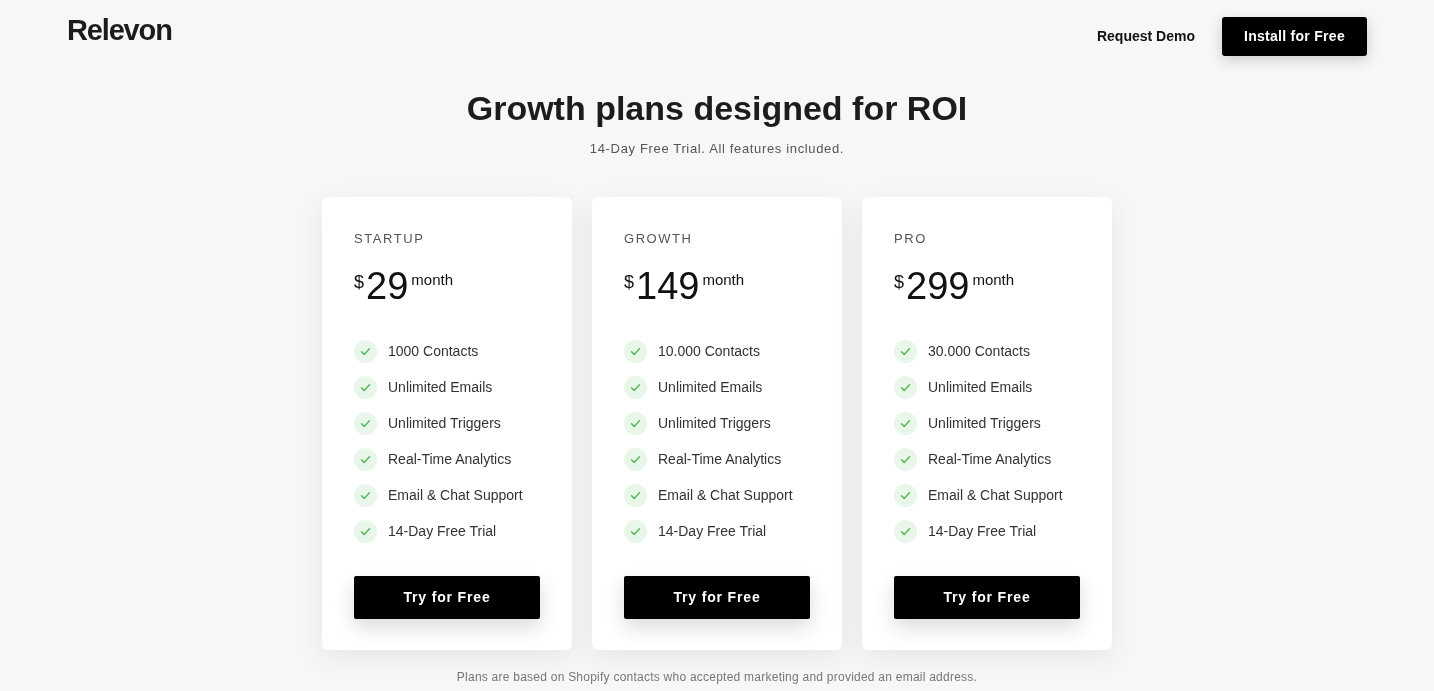  What do you see at coordinates (658, 239) in the screenshot?
I see `plan-name: GROWTH` at bounding box center [658, 239].